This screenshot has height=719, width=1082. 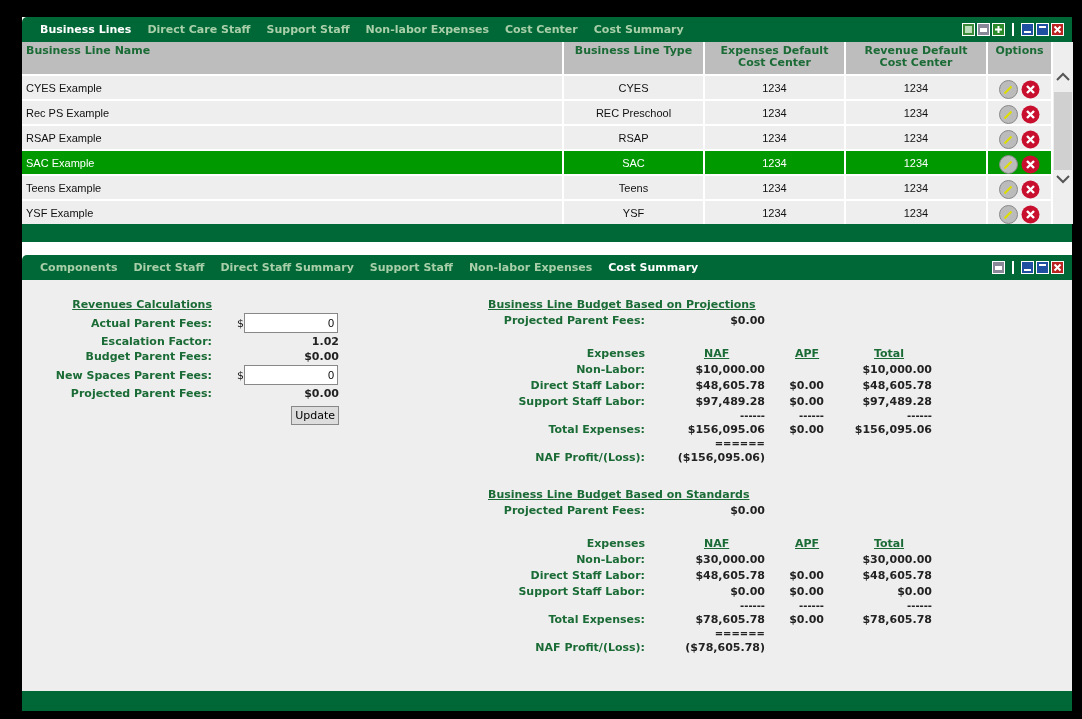 What do you see at coordinates (1063, 77) in the screenshot?
I see `scroll-up-icon` at bounding box center [1063, 77].